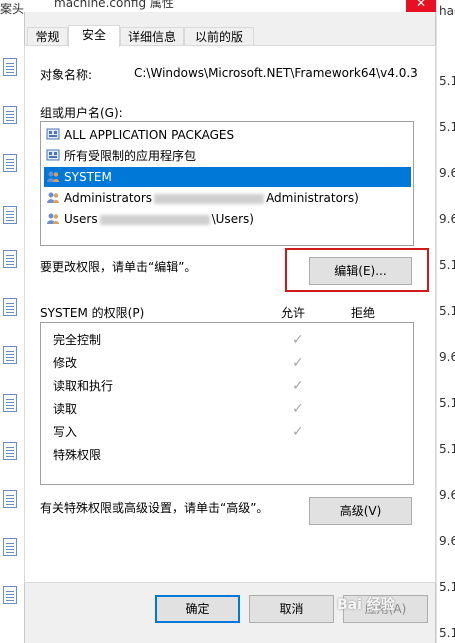 The width and height of the screenshot is (455, 643). I want to click on permission-row-special: 特殊权限, so click(233, 455).